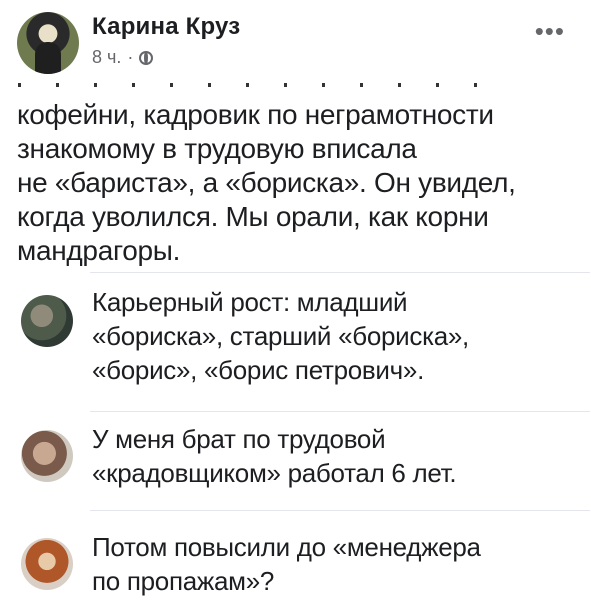 Image resolution: width=591 pixels, height=610 pixels. What do you see at coordinates (274, 473) in the screenshot?
I see `comment-line: «крадовщиком» работал 6 лет.` at bounding box center [274, 473].